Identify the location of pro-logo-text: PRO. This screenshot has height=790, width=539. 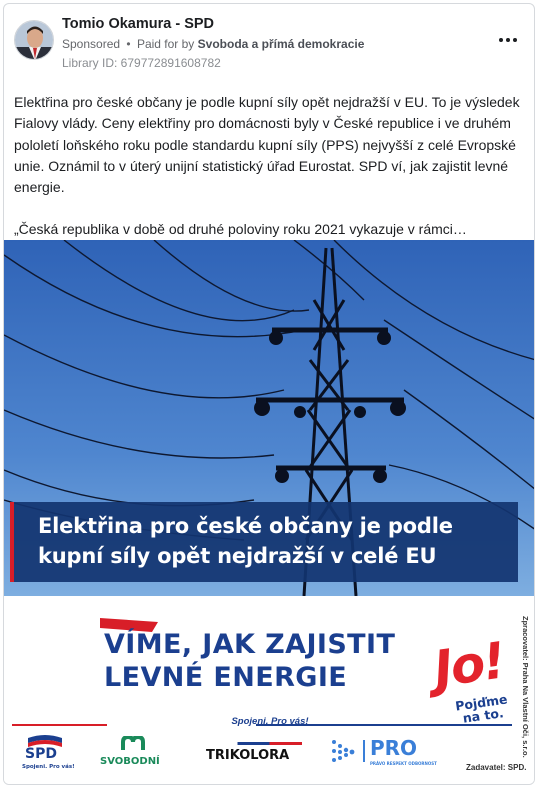
(394, 748).